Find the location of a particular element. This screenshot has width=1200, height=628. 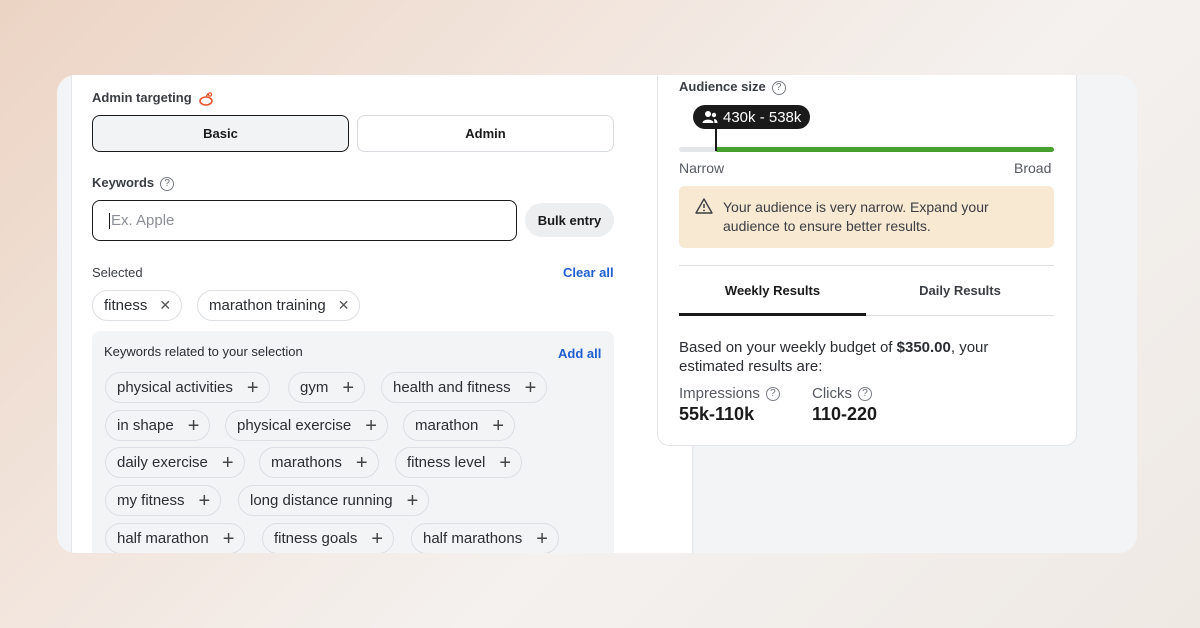

related-chip: long distance running + is located at coordinates (334, 500).